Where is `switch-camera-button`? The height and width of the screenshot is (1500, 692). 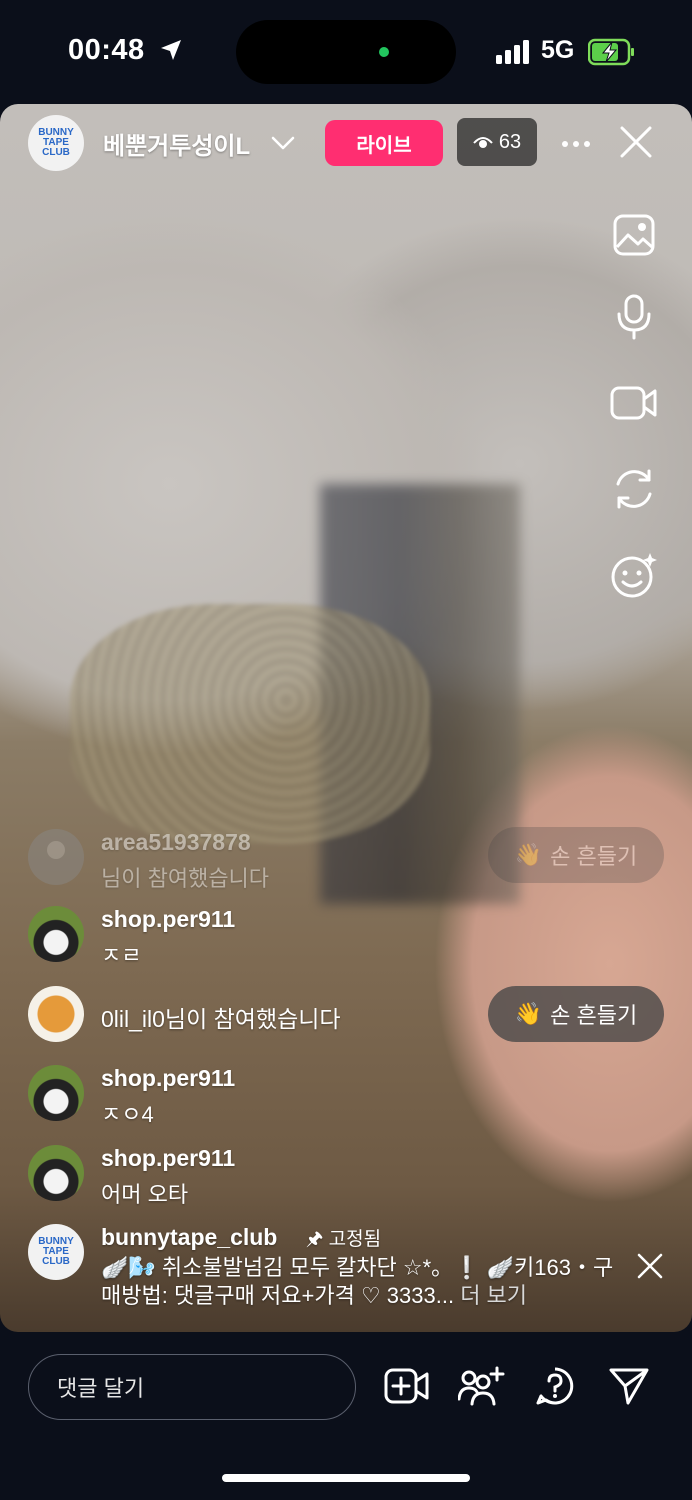
switch-camera-button is located at coordinates (634, 489).